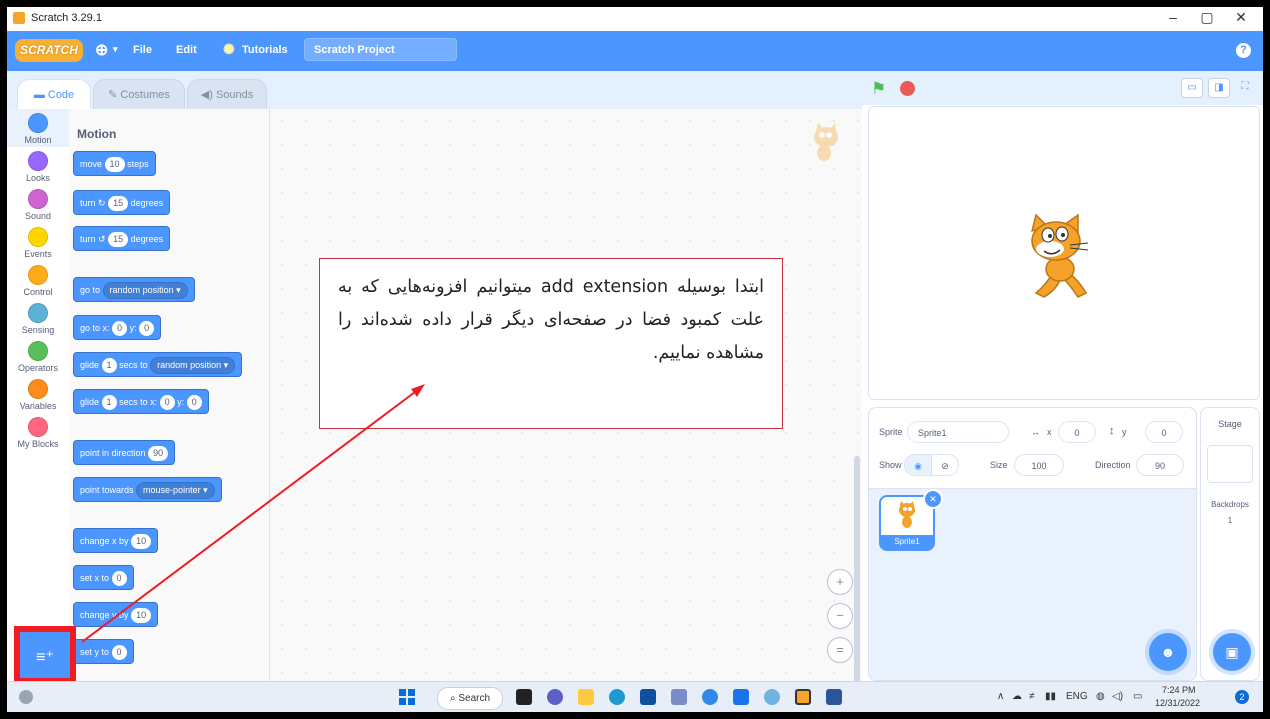 Image resolution: width=1270 pixels, height=719 pixels. What do you see at coordinates (1035, 432) in the screenshot?
I see `x-arrows-icon: ↔` at bounding box center [1035, 432].